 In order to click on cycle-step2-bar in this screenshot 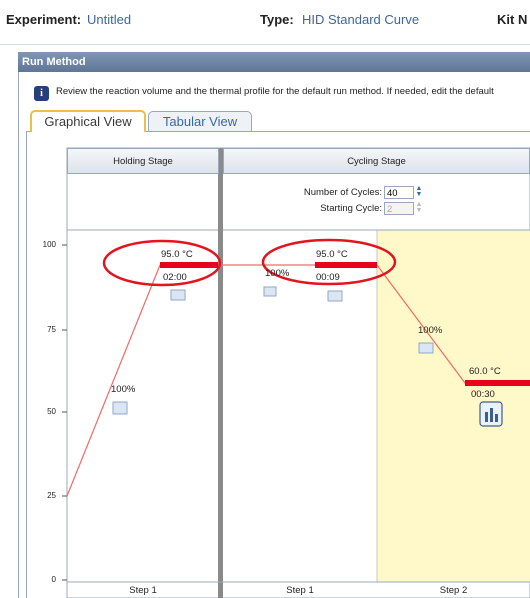, I will do `click(497, 383)`.